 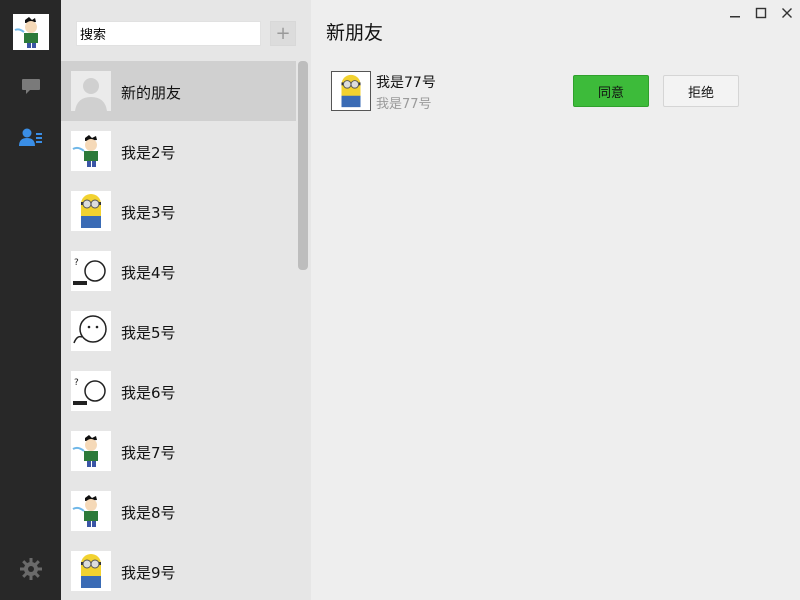 What do you see at coordinates (148, 153) in the screenshot?
I see `contact-name: 我是2号` at bounding box center [148, 153].